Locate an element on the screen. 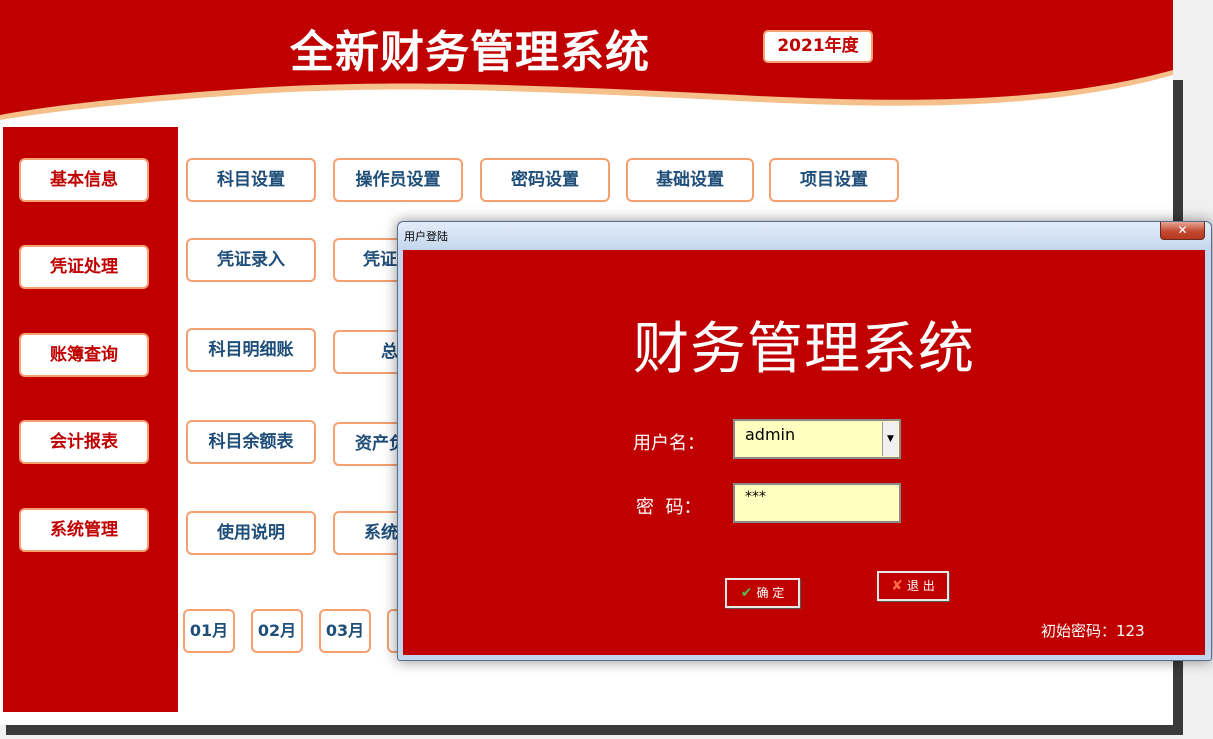  sidebar-item-ledger: 账簿查询 is located at coordinates (84, 355).